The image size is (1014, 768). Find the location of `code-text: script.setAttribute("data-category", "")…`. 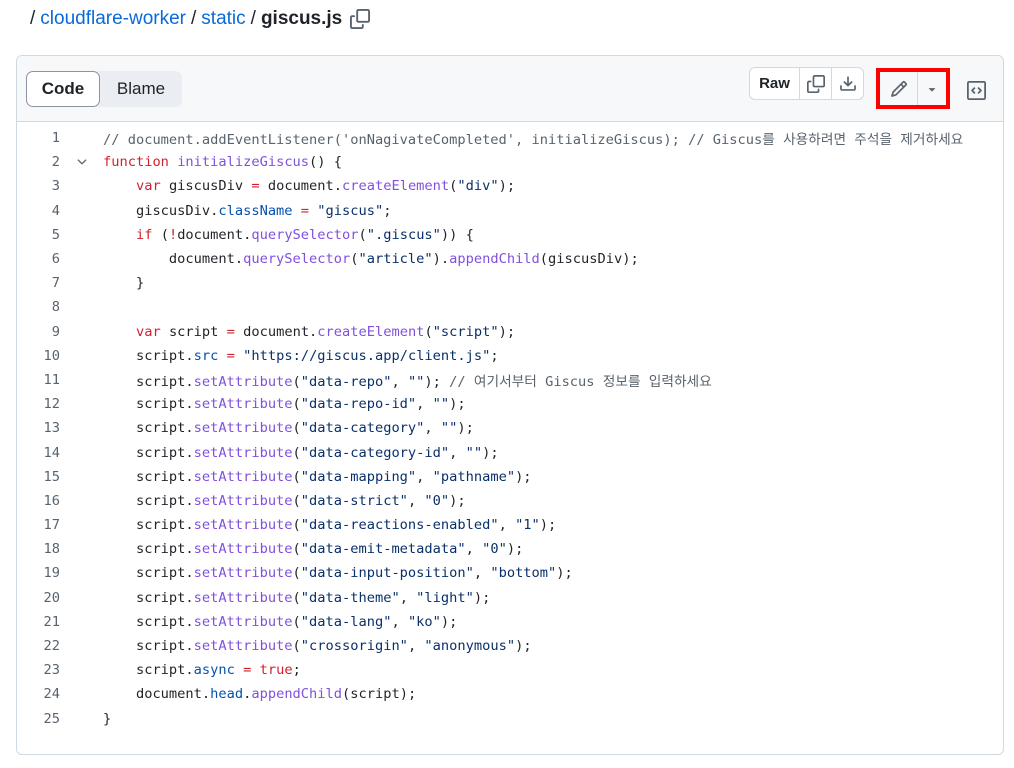

code-text: script.setAttribute("data-category", "")… is located at coordinates (288, 428).